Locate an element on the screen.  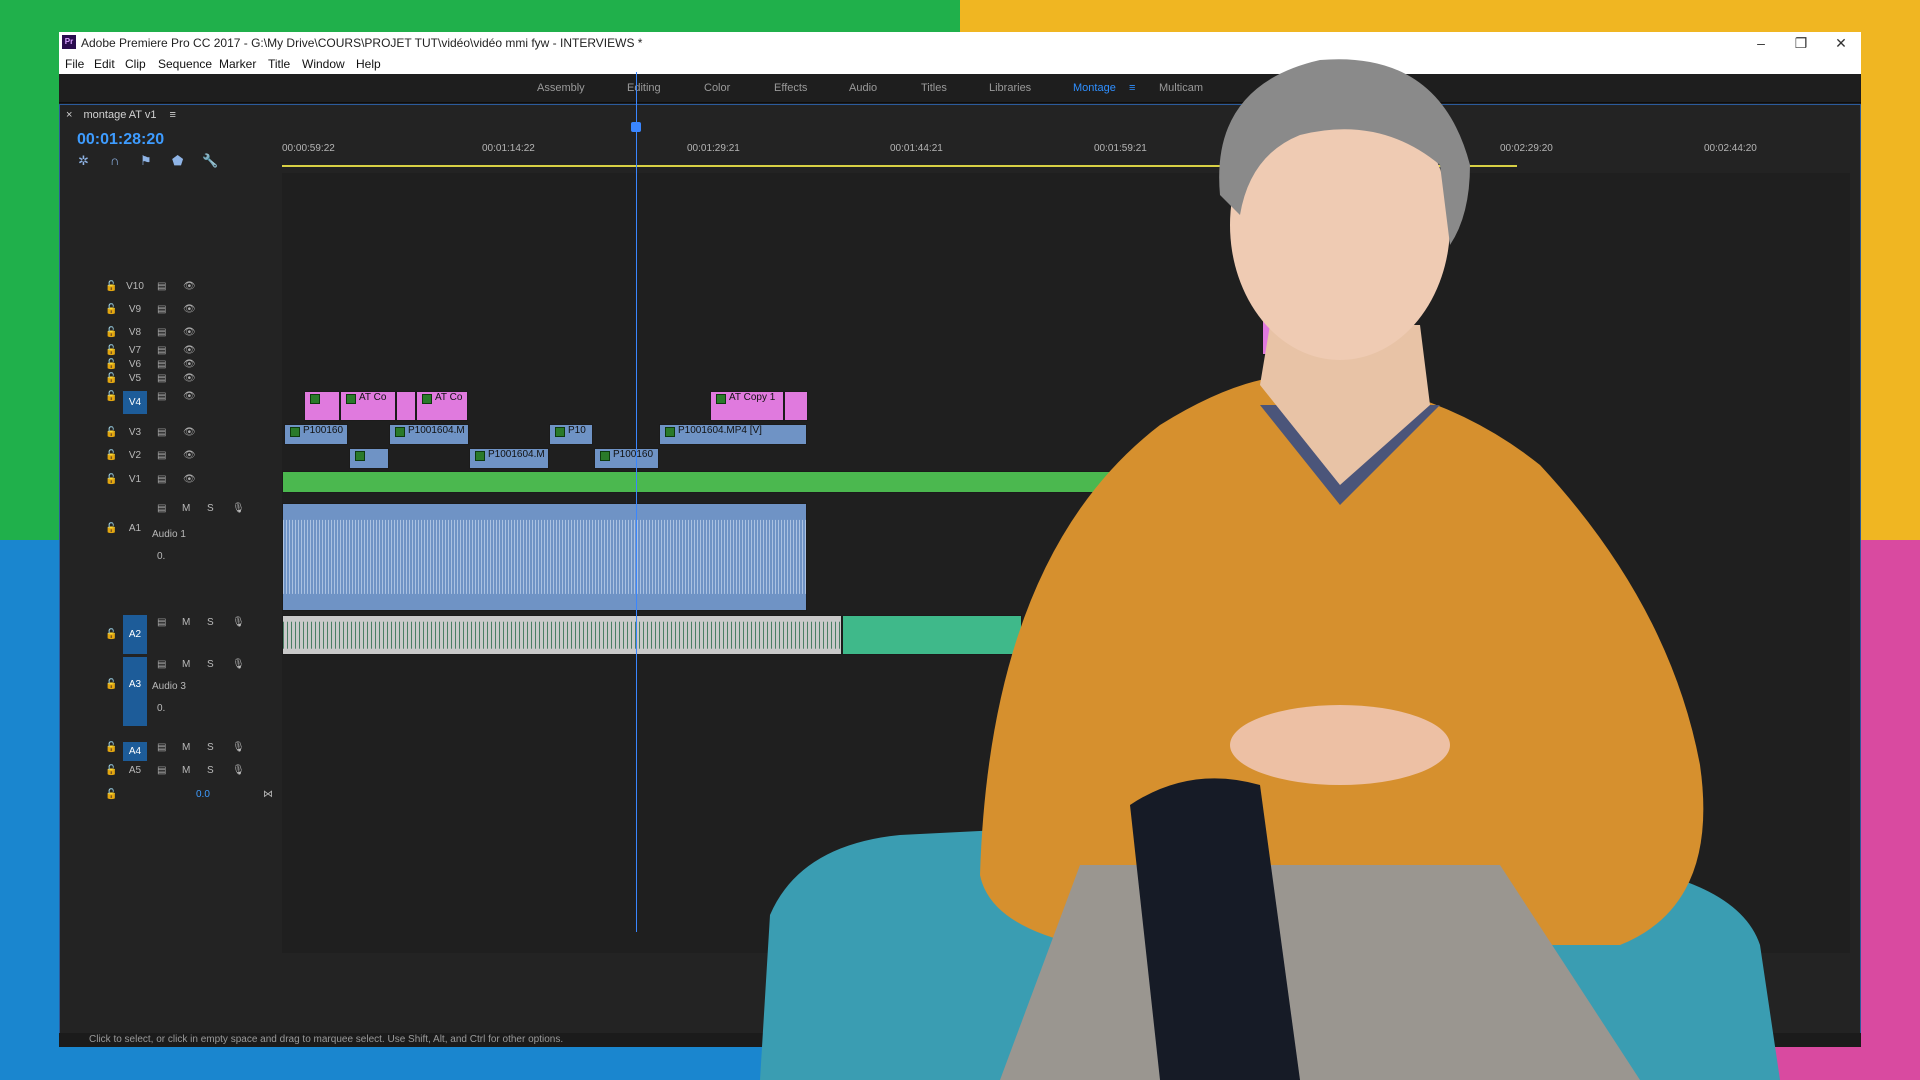
sequence-tab: × montage AT v1 ≡ is located at coordinates (121, 115).